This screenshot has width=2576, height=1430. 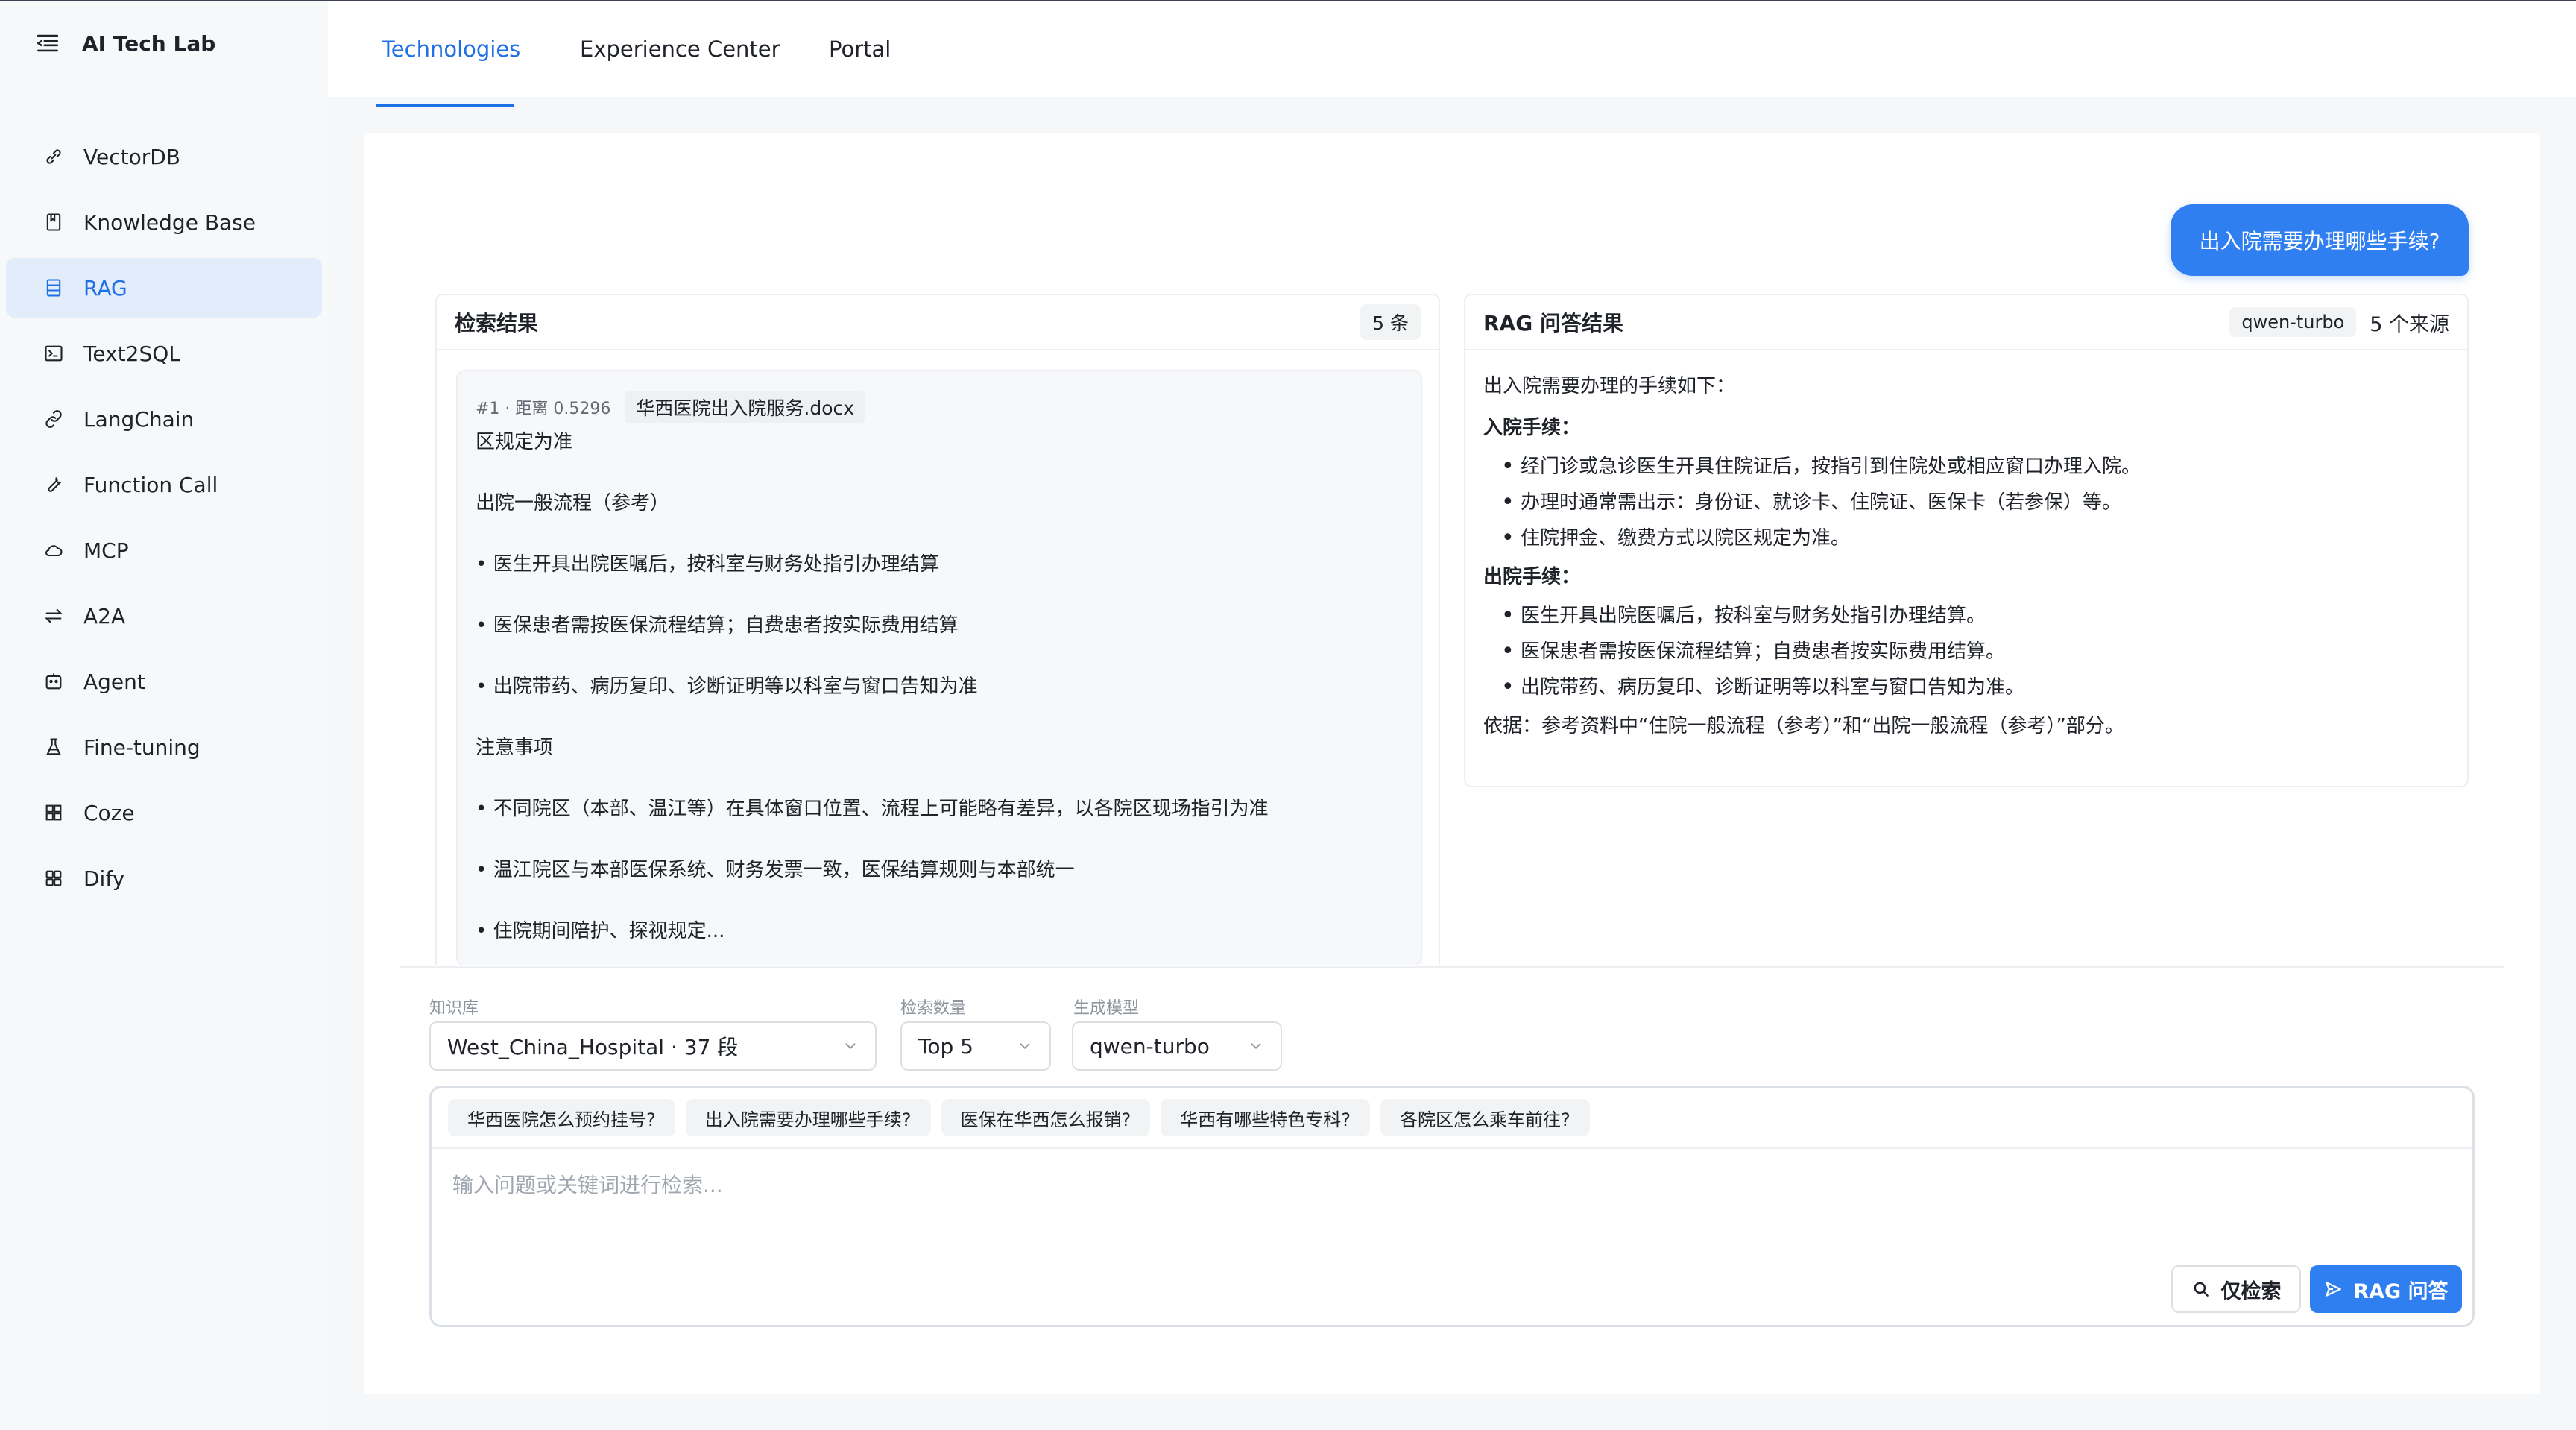 I want to click on source-document-badge: 华西医院出入院服务.docx, so click(x=745, y=407).